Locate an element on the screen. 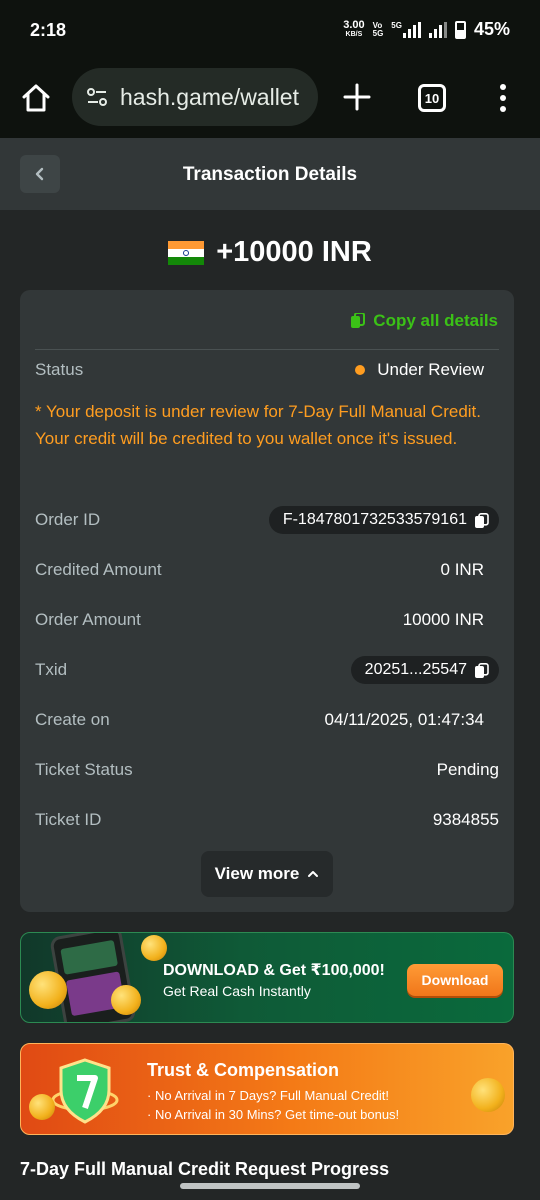 The height and width of the screenshot is (1200, 540). page-header: Transaction Details is located at coordinates (270, 174).